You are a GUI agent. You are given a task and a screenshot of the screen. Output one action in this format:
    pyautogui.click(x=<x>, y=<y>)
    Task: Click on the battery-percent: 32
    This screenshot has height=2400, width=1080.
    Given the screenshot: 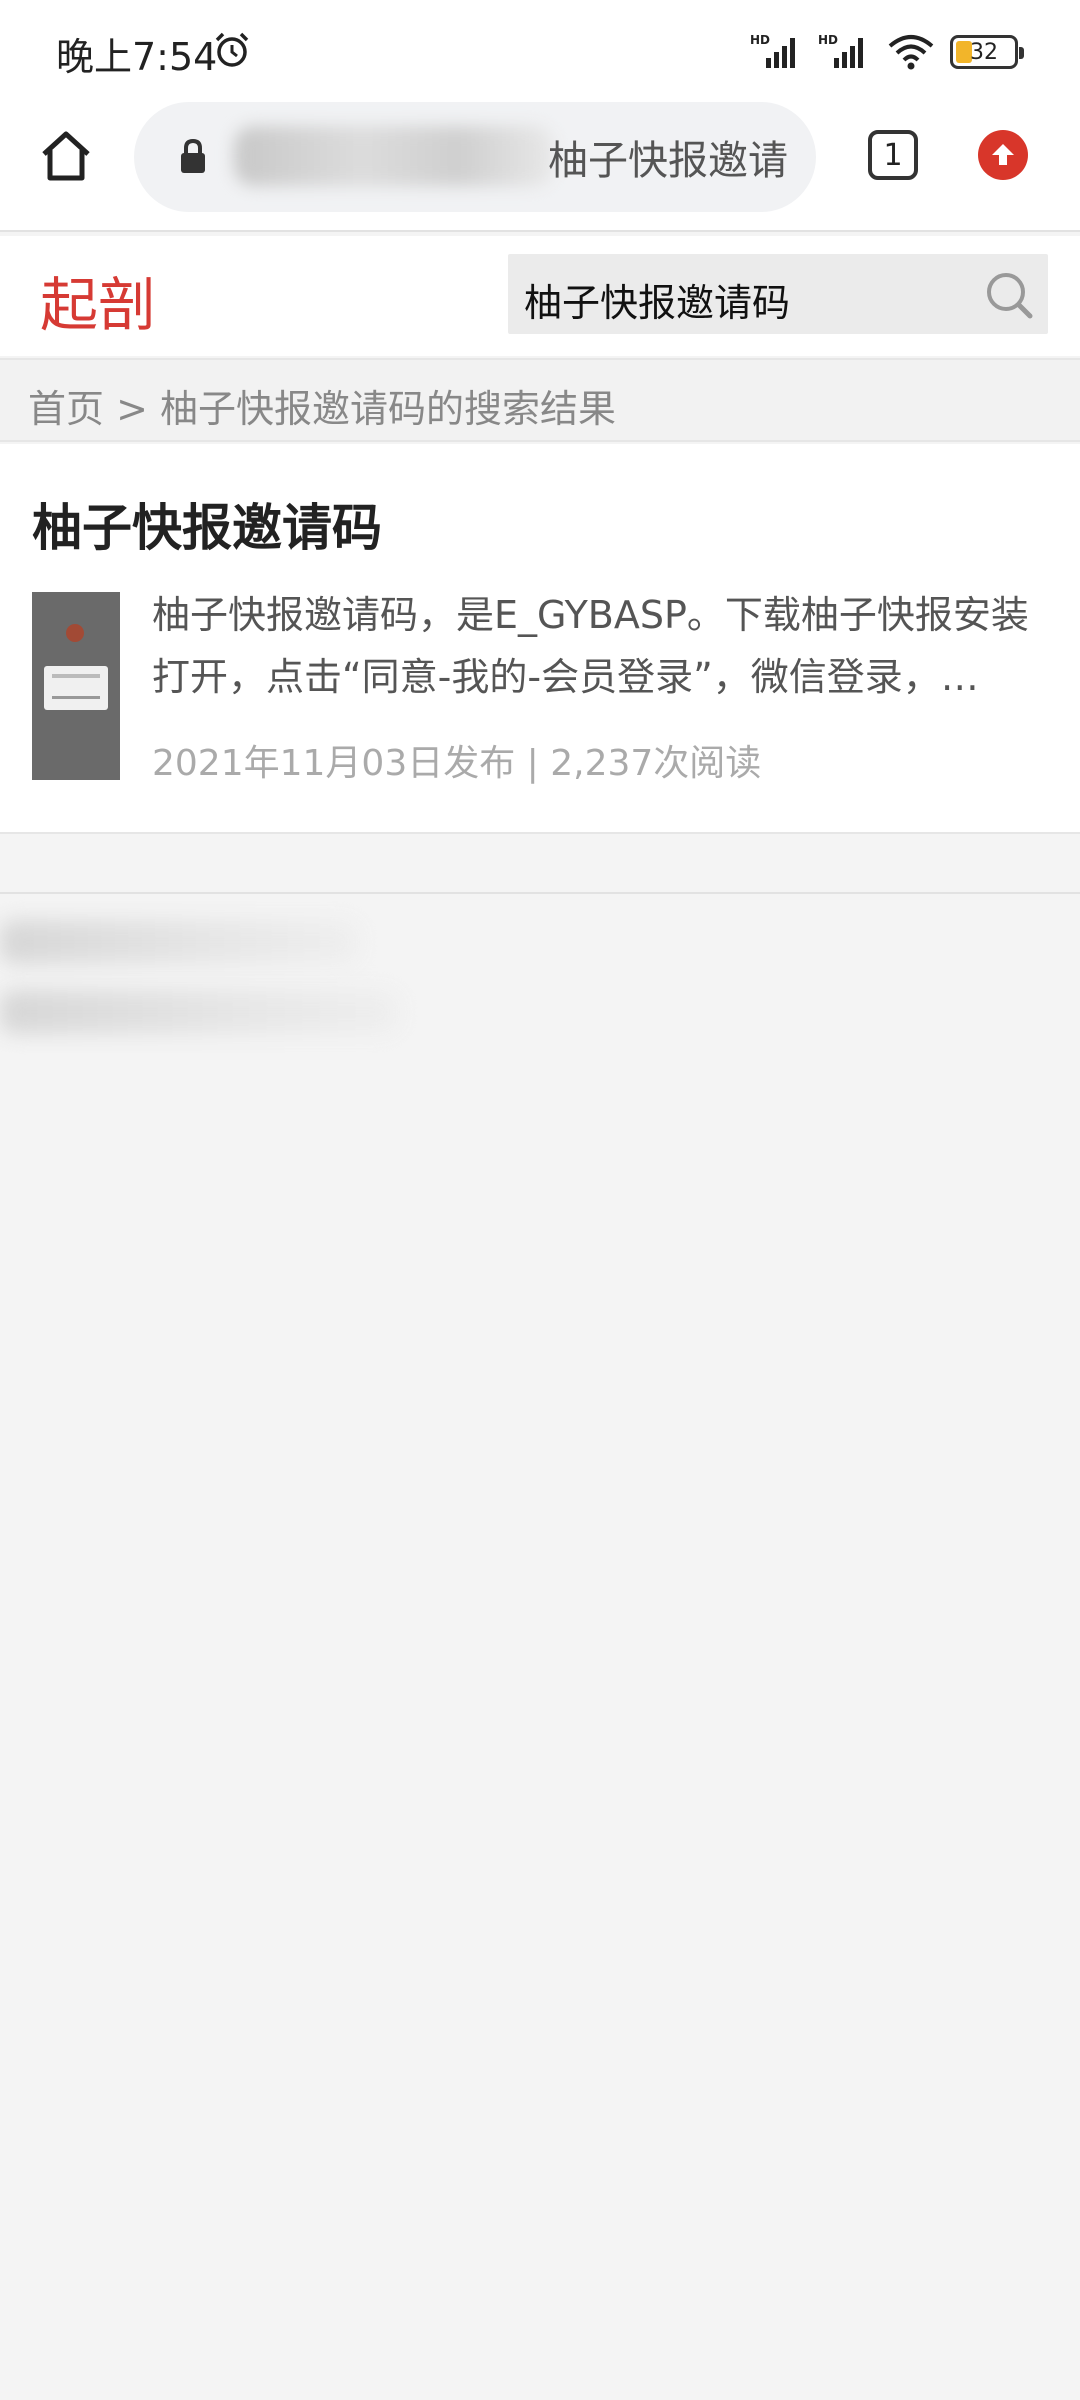 What is the action you would take?
    pyautogui.click(x=984, y=52)
    